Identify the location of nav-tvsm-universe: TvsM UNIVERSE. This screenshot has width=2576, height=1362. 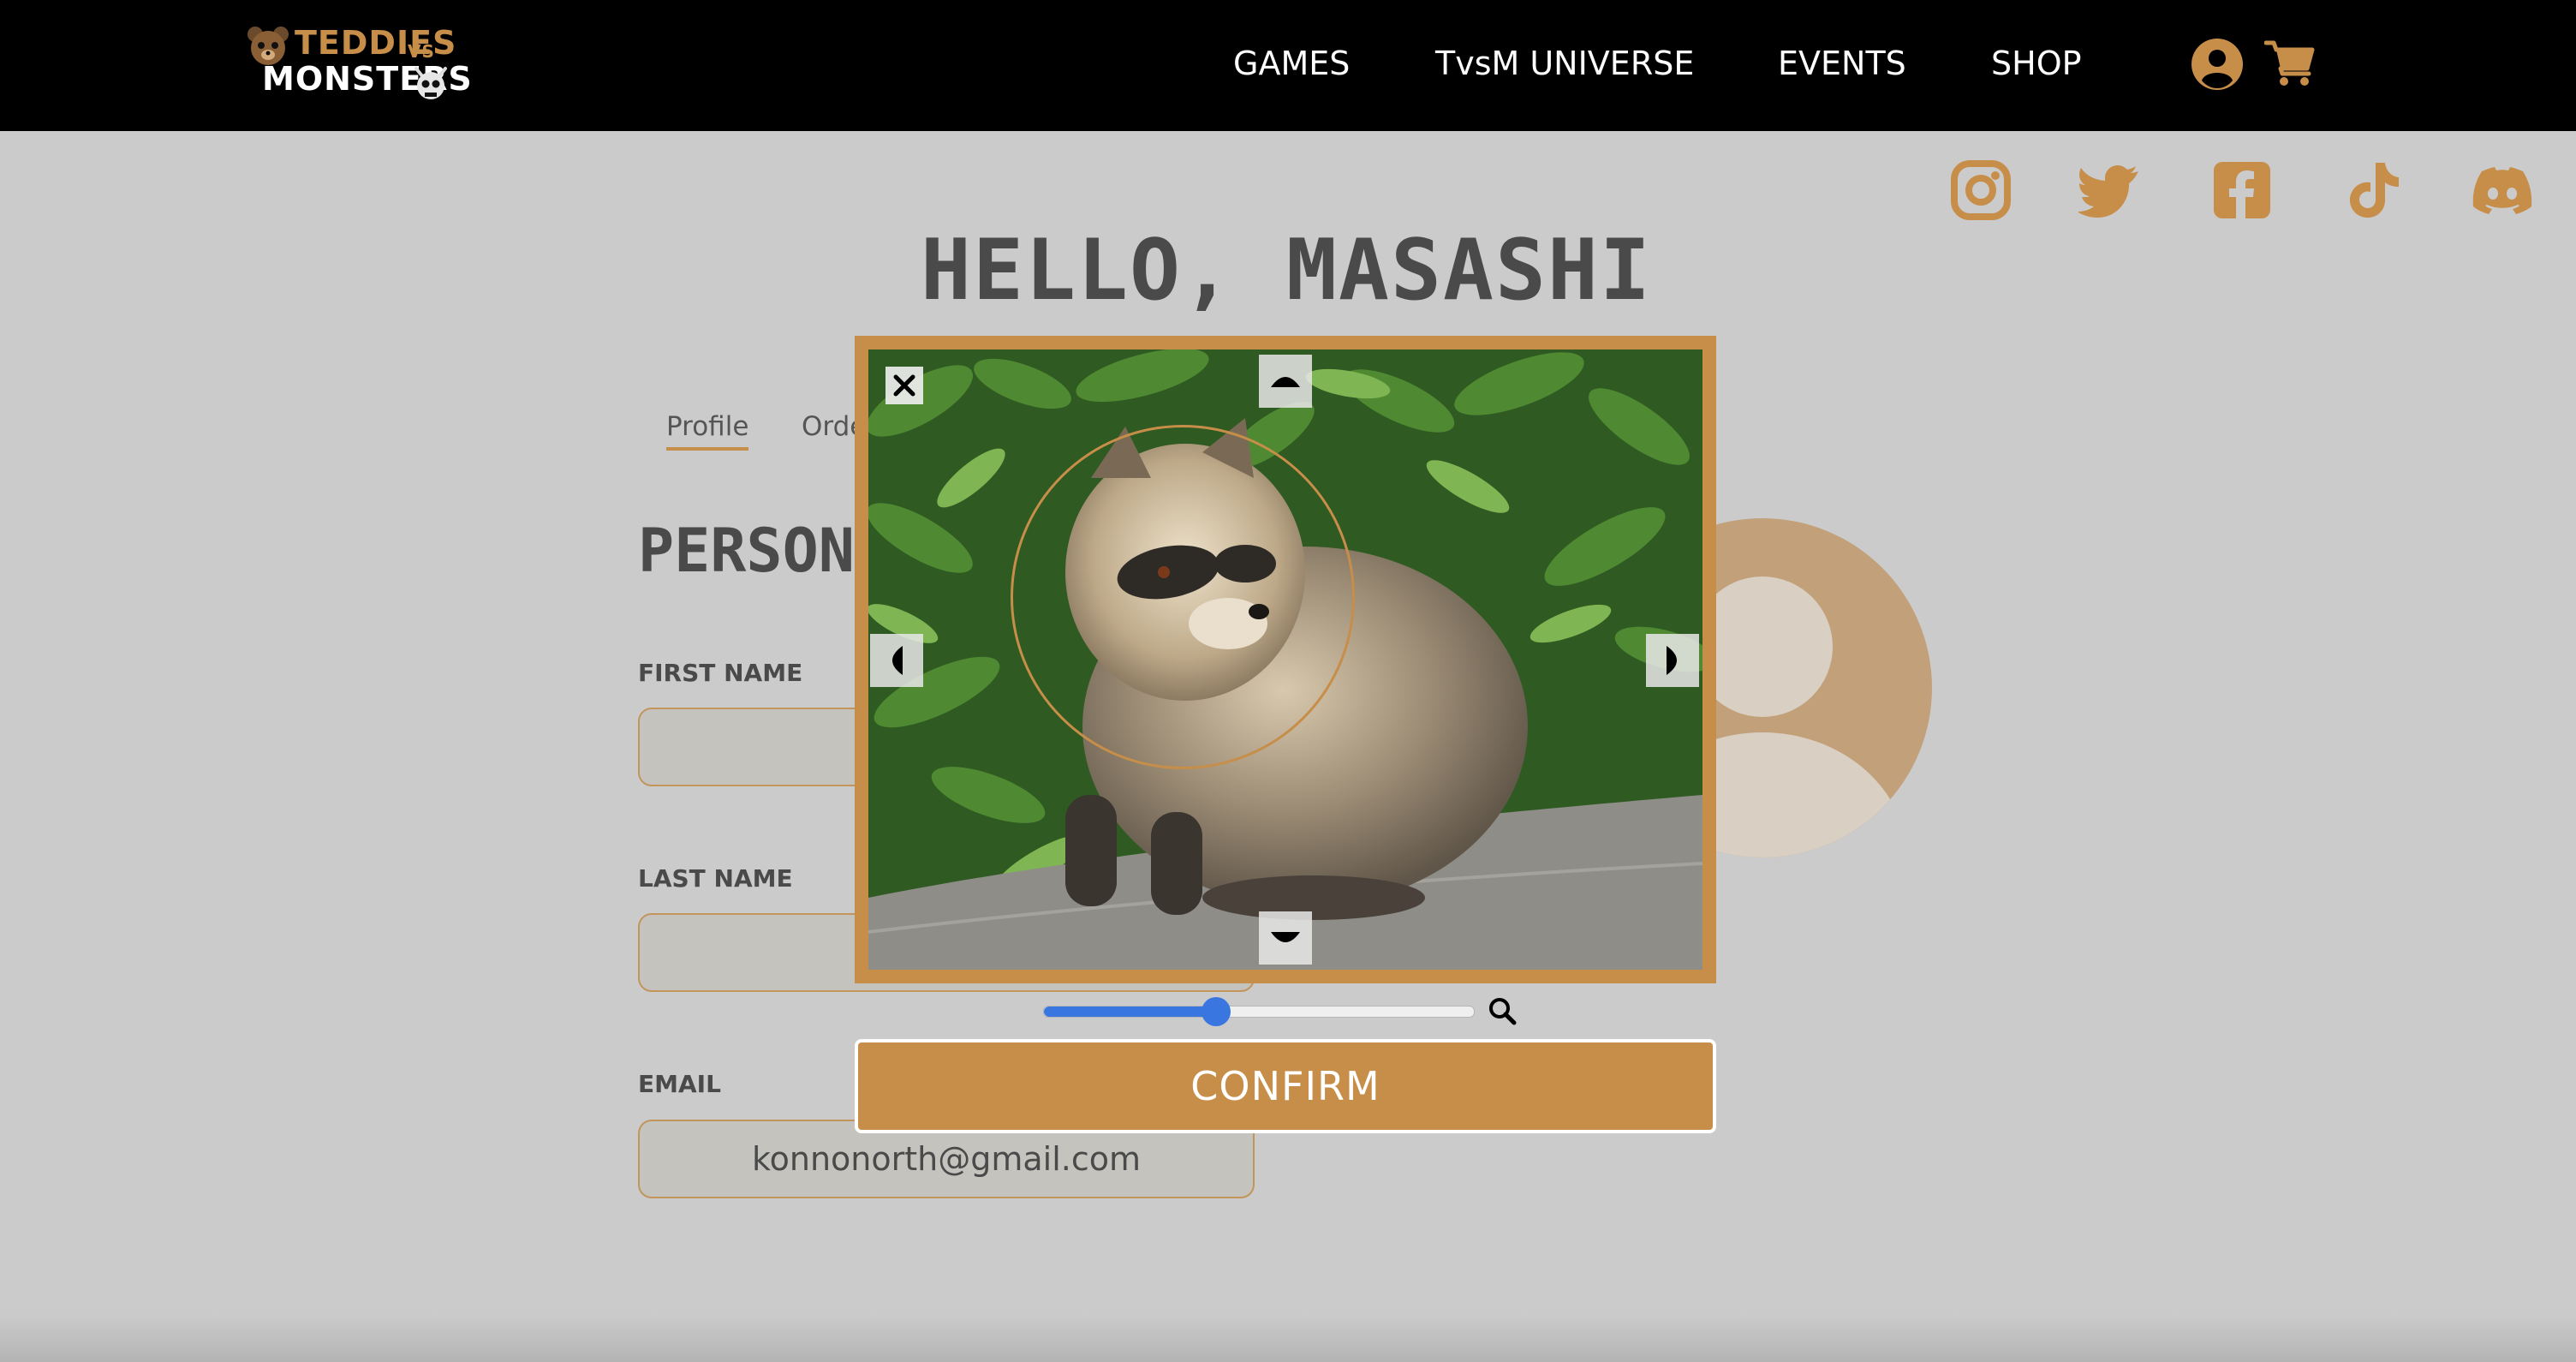
(1564, 64).